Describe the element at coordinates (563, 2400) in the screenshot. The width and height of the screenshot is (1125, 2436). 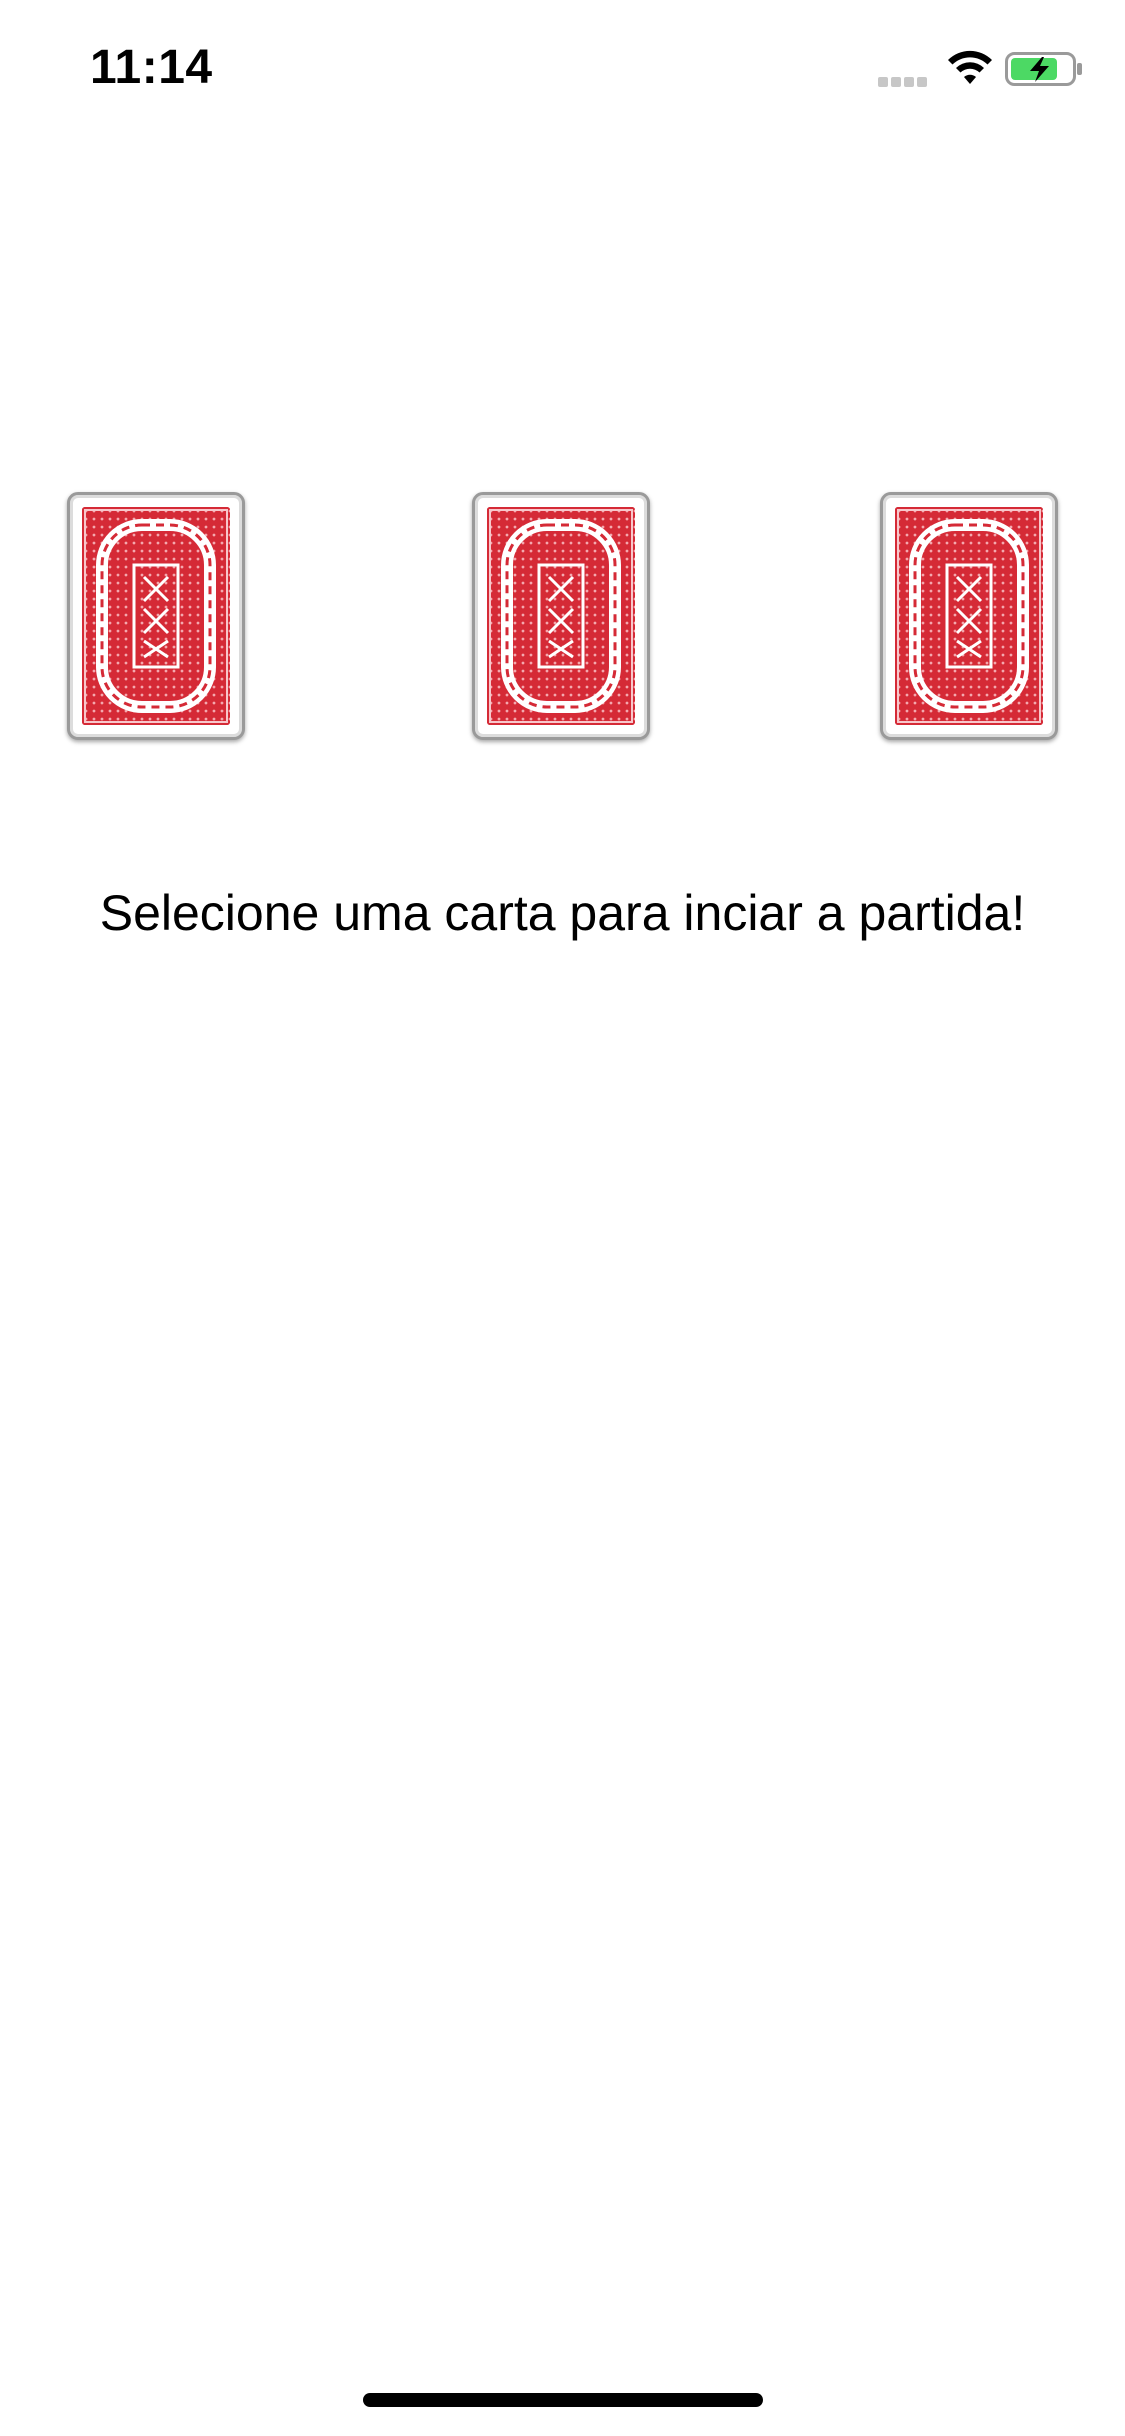
I see `home-indicator` at that location.